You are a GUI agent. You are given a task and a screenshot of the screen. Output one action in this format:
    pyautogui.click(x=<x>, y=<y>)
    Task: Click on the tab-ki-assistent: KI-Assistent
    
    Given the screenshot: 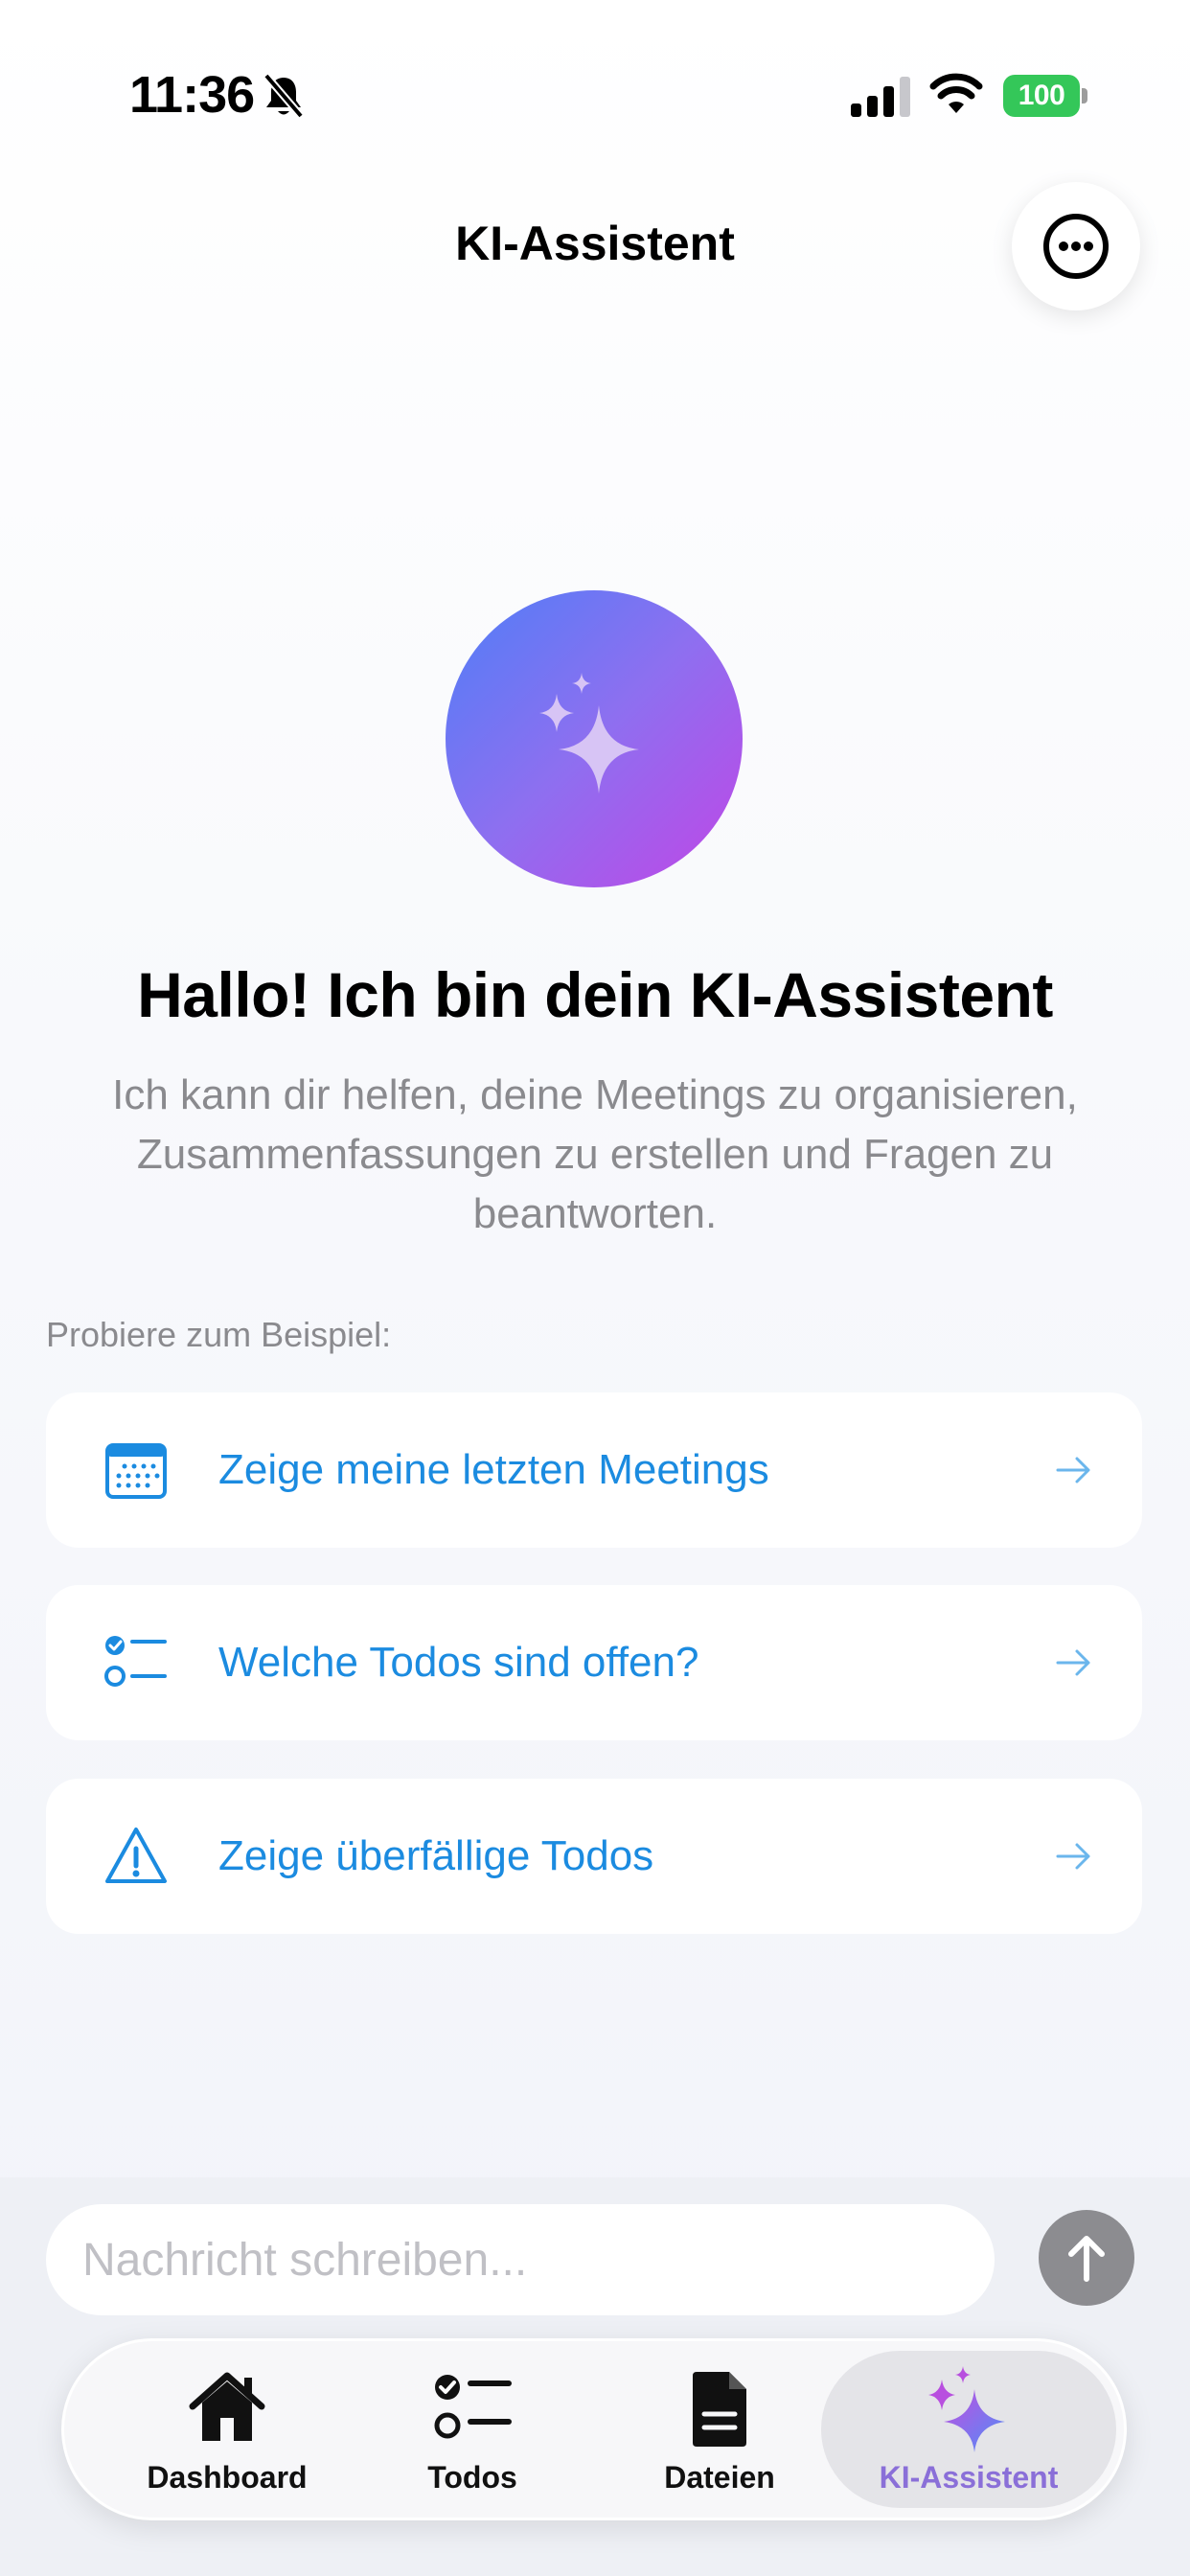 What is the action you would take?
    pyautogui.click(x=968, y=2429)
    